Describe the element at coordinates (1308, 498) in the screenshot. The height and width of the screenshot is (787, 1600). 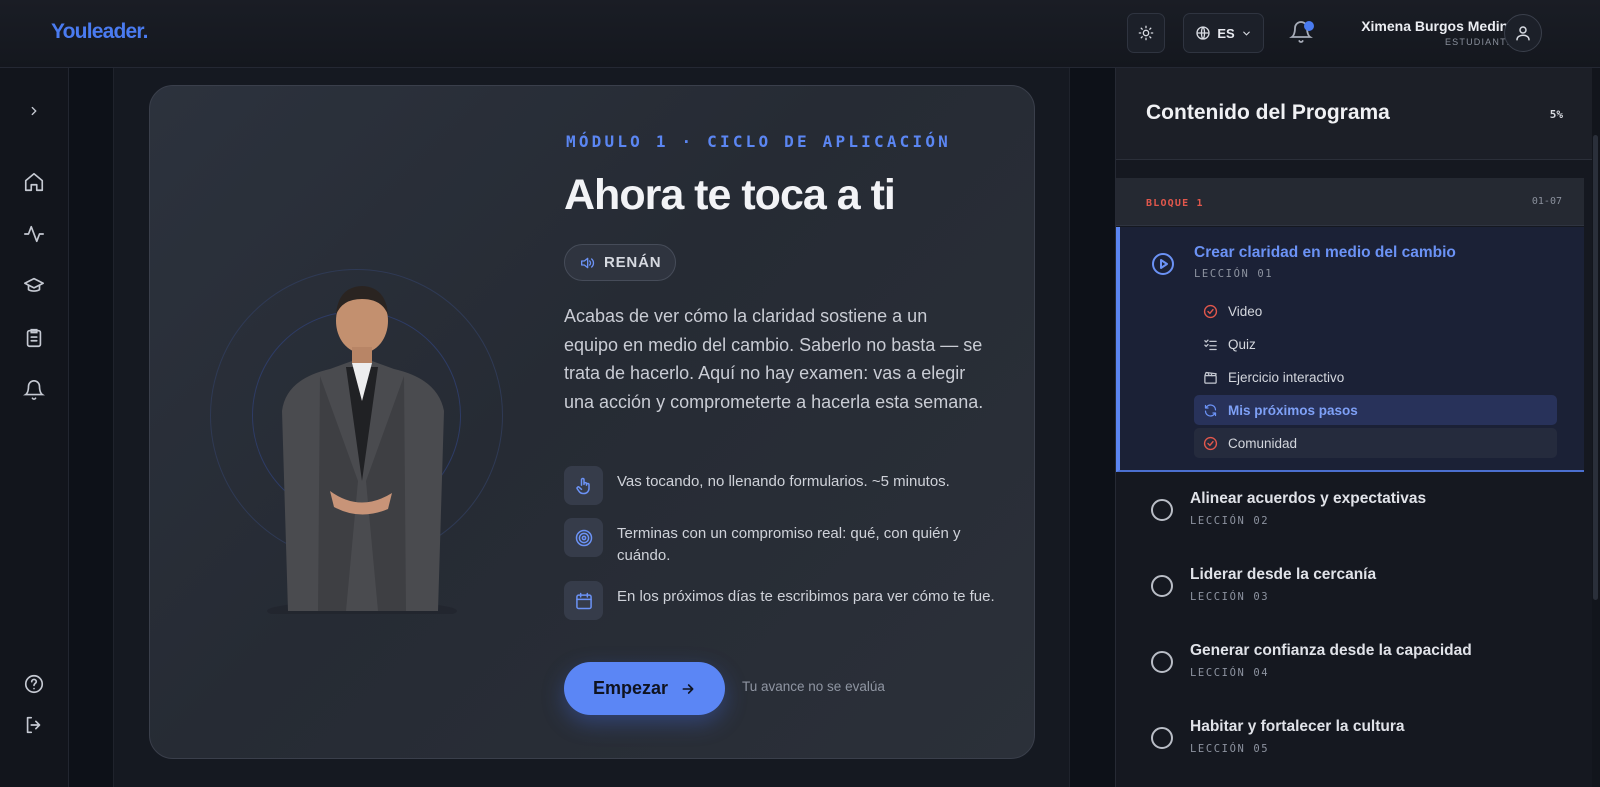
I see `lesson-title: Alinear acuerdos y expectativas` at that location.